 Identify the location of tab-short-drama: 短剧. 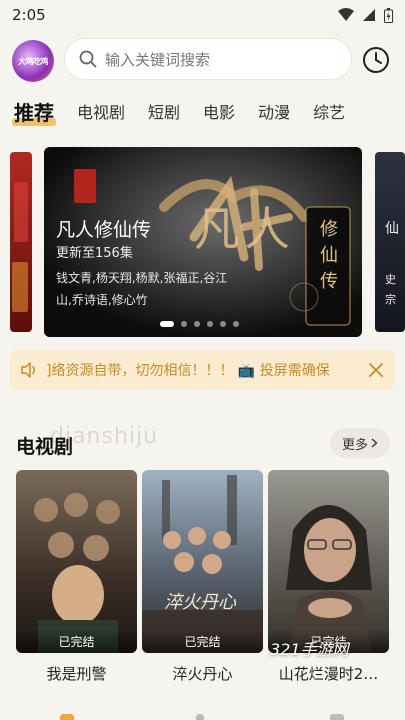
(164, 111).